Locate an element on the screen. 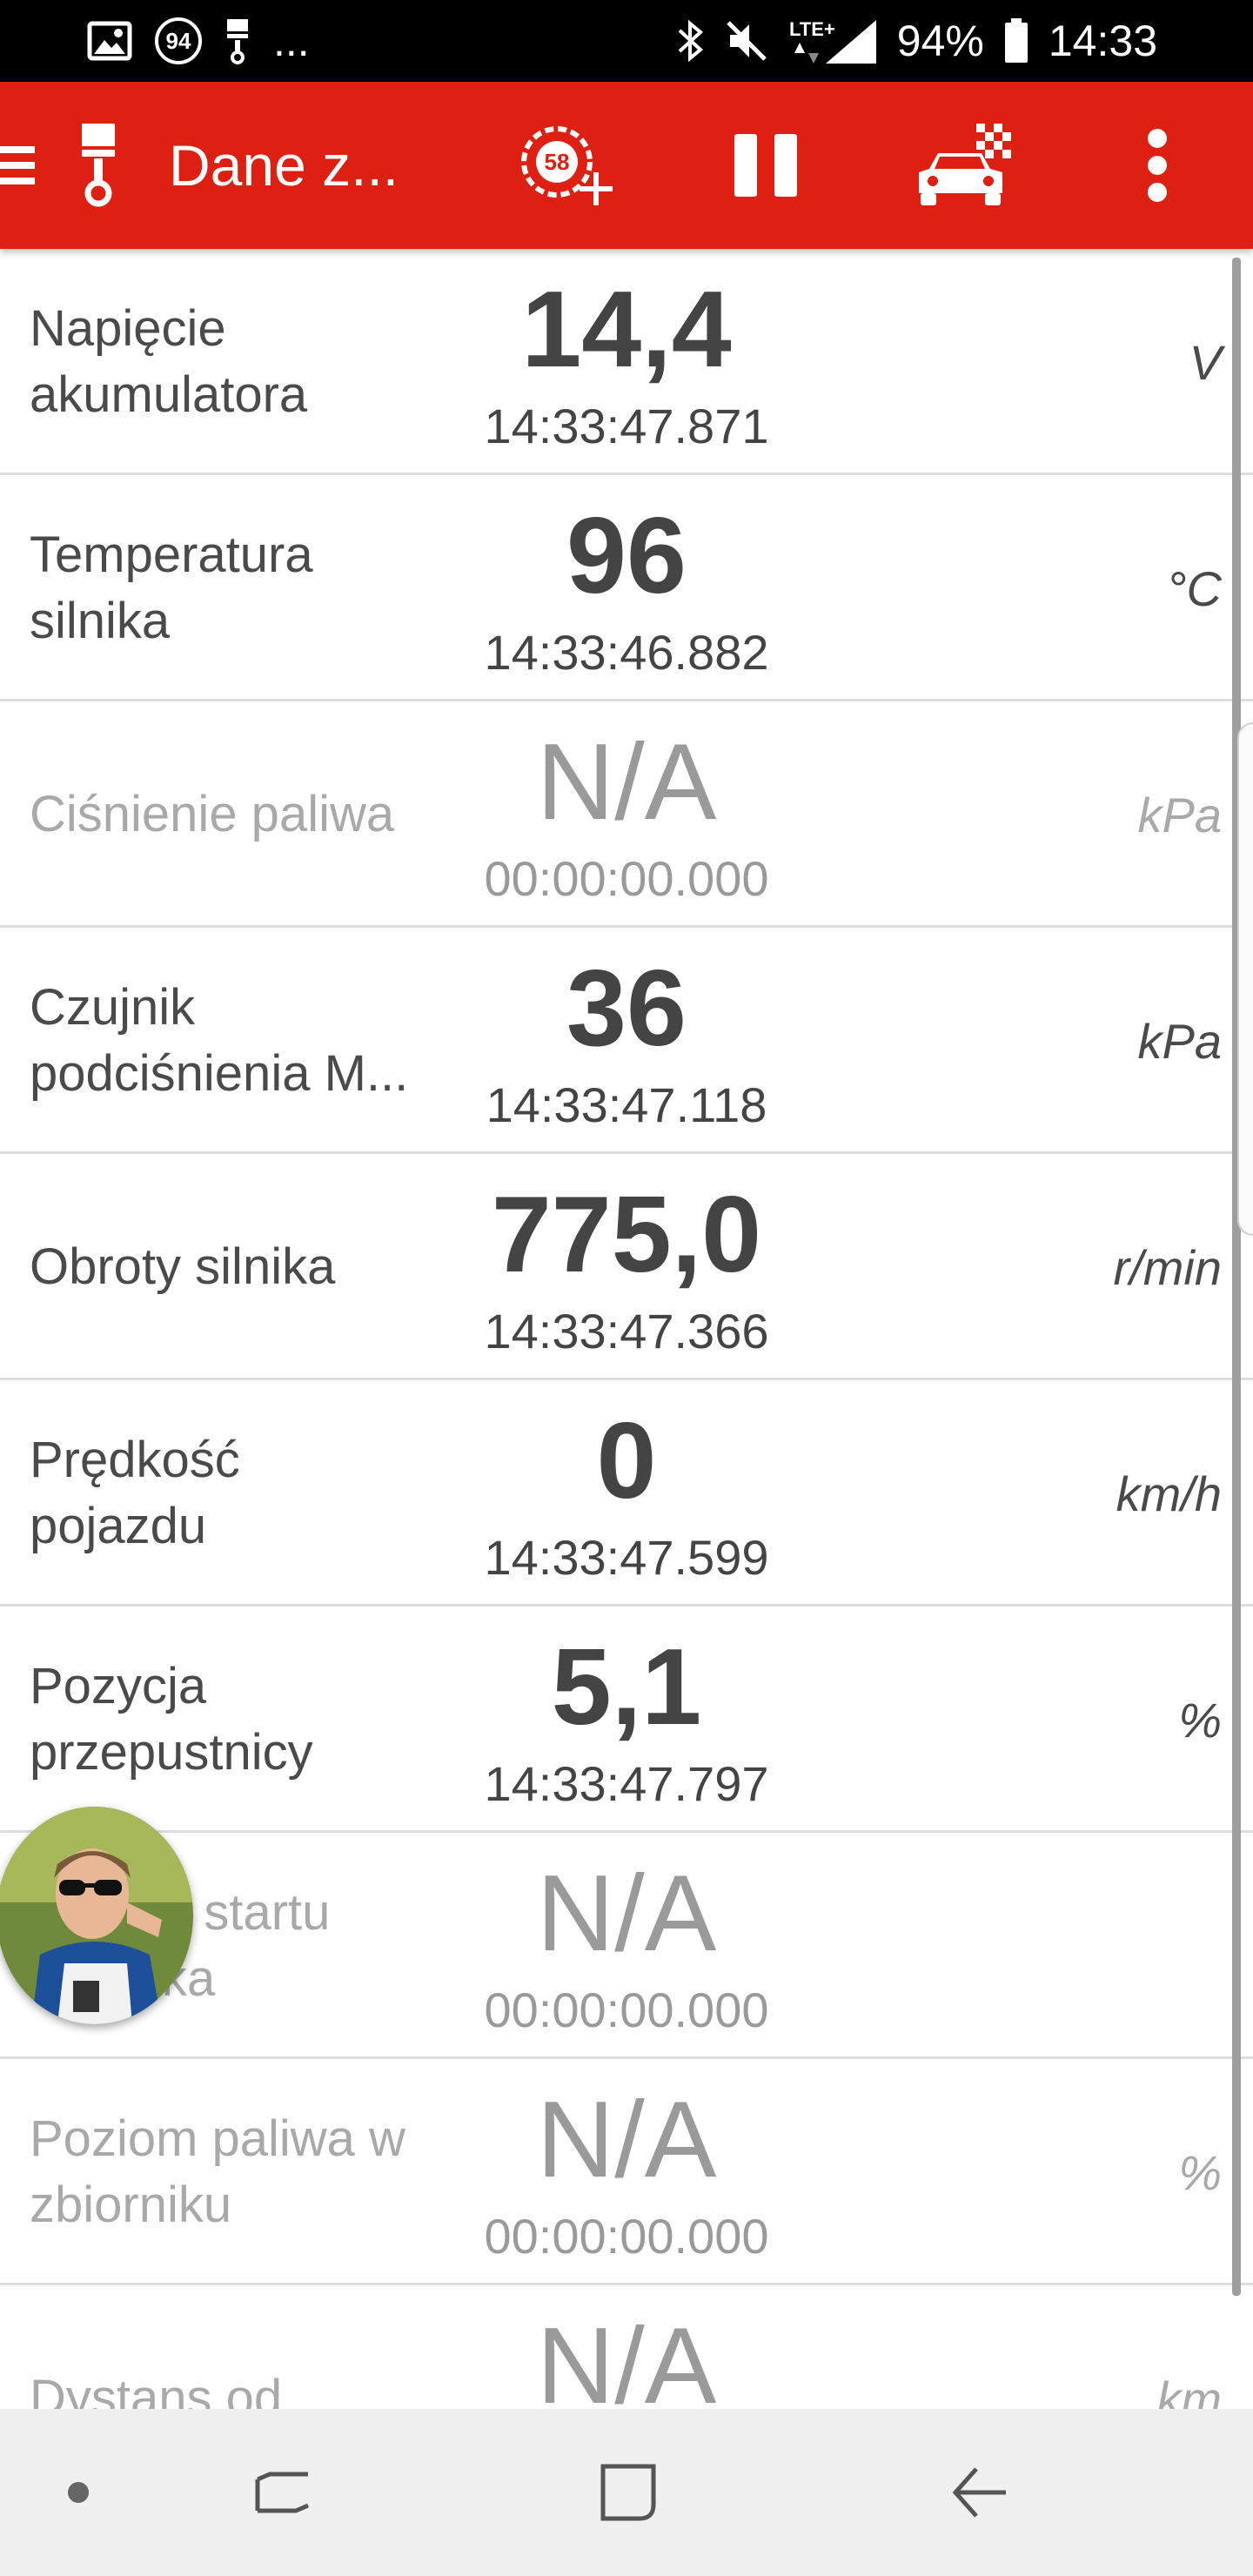 The width and height of the screenshot is (1253, 2576). list-item: Prędkość pojazdu 0 14:33:47.599 km/h is located at coordinates (626, 1493).